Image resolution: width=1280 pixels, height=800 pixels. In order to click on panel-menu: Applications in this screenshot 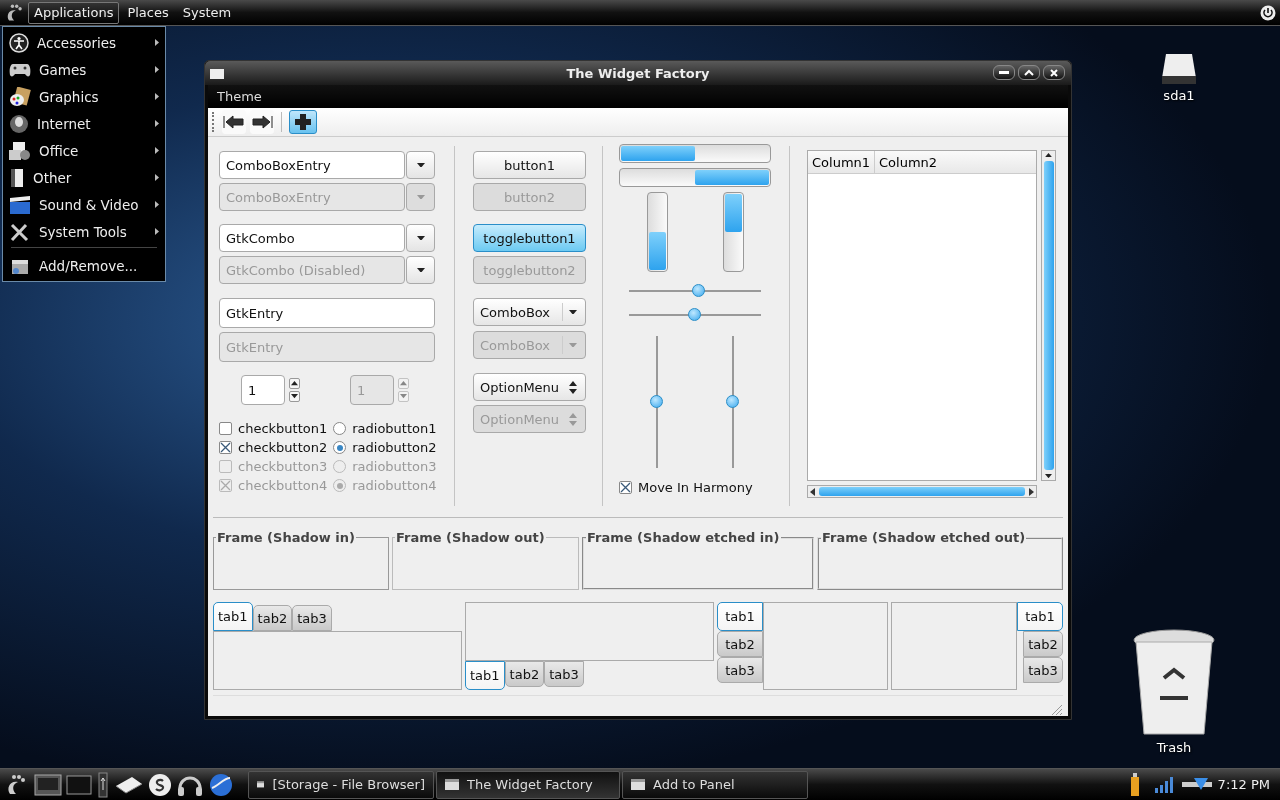, I will do `click(74, 12)`.